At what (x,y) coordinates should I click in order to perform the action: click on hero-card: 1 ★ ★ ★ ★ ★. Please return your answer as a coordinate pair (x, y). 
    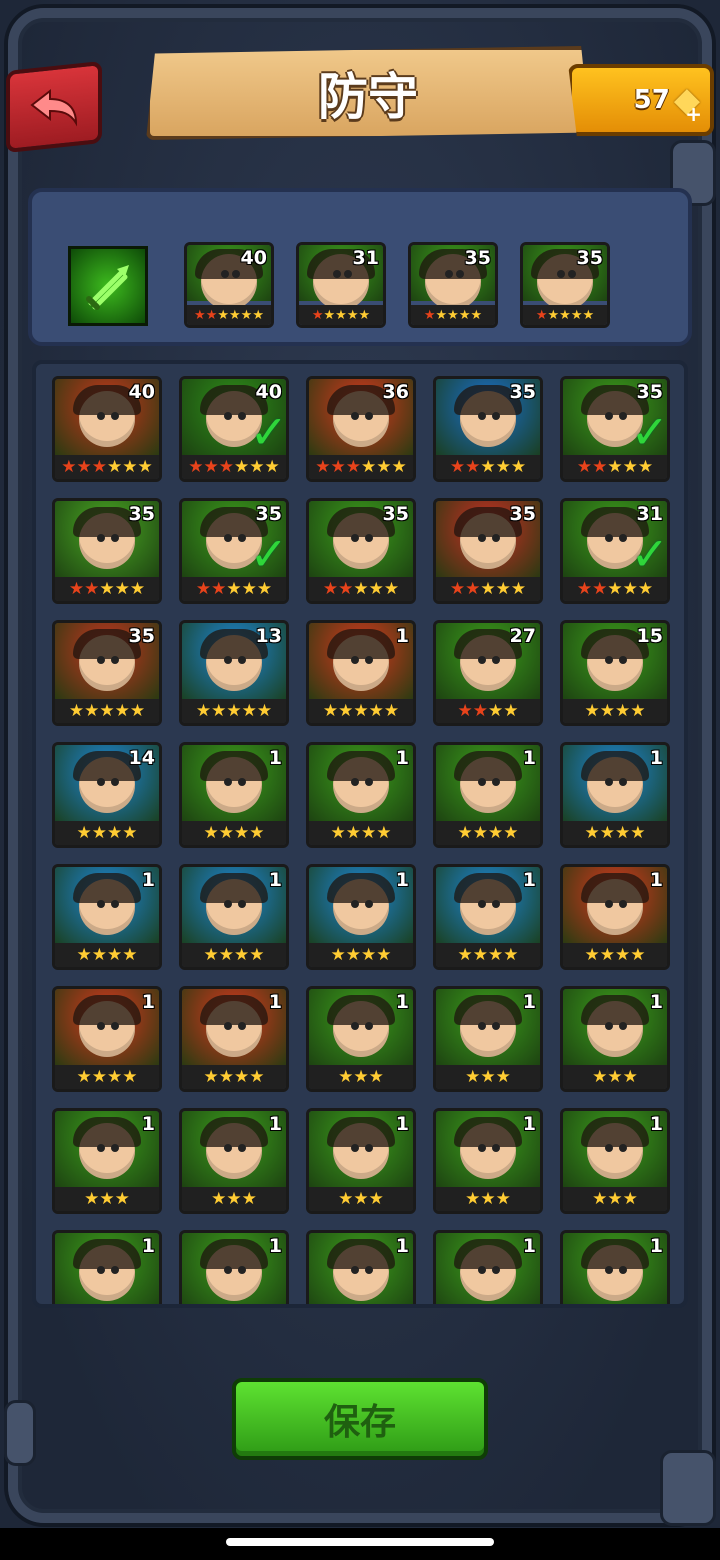
    Looking at the image, I should click on (361, 673).